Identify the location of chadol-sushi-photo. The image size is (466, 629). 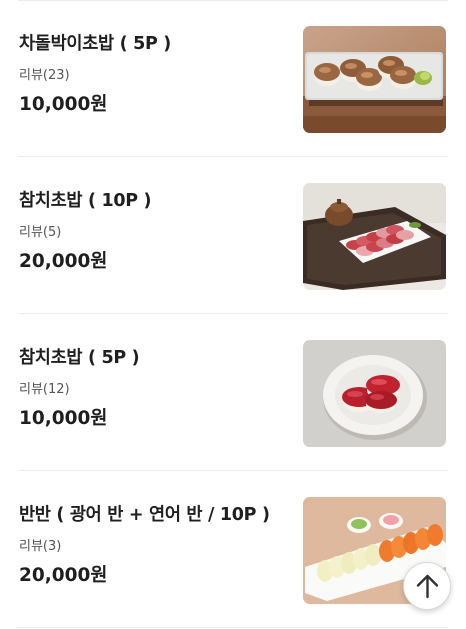
(374, 79).